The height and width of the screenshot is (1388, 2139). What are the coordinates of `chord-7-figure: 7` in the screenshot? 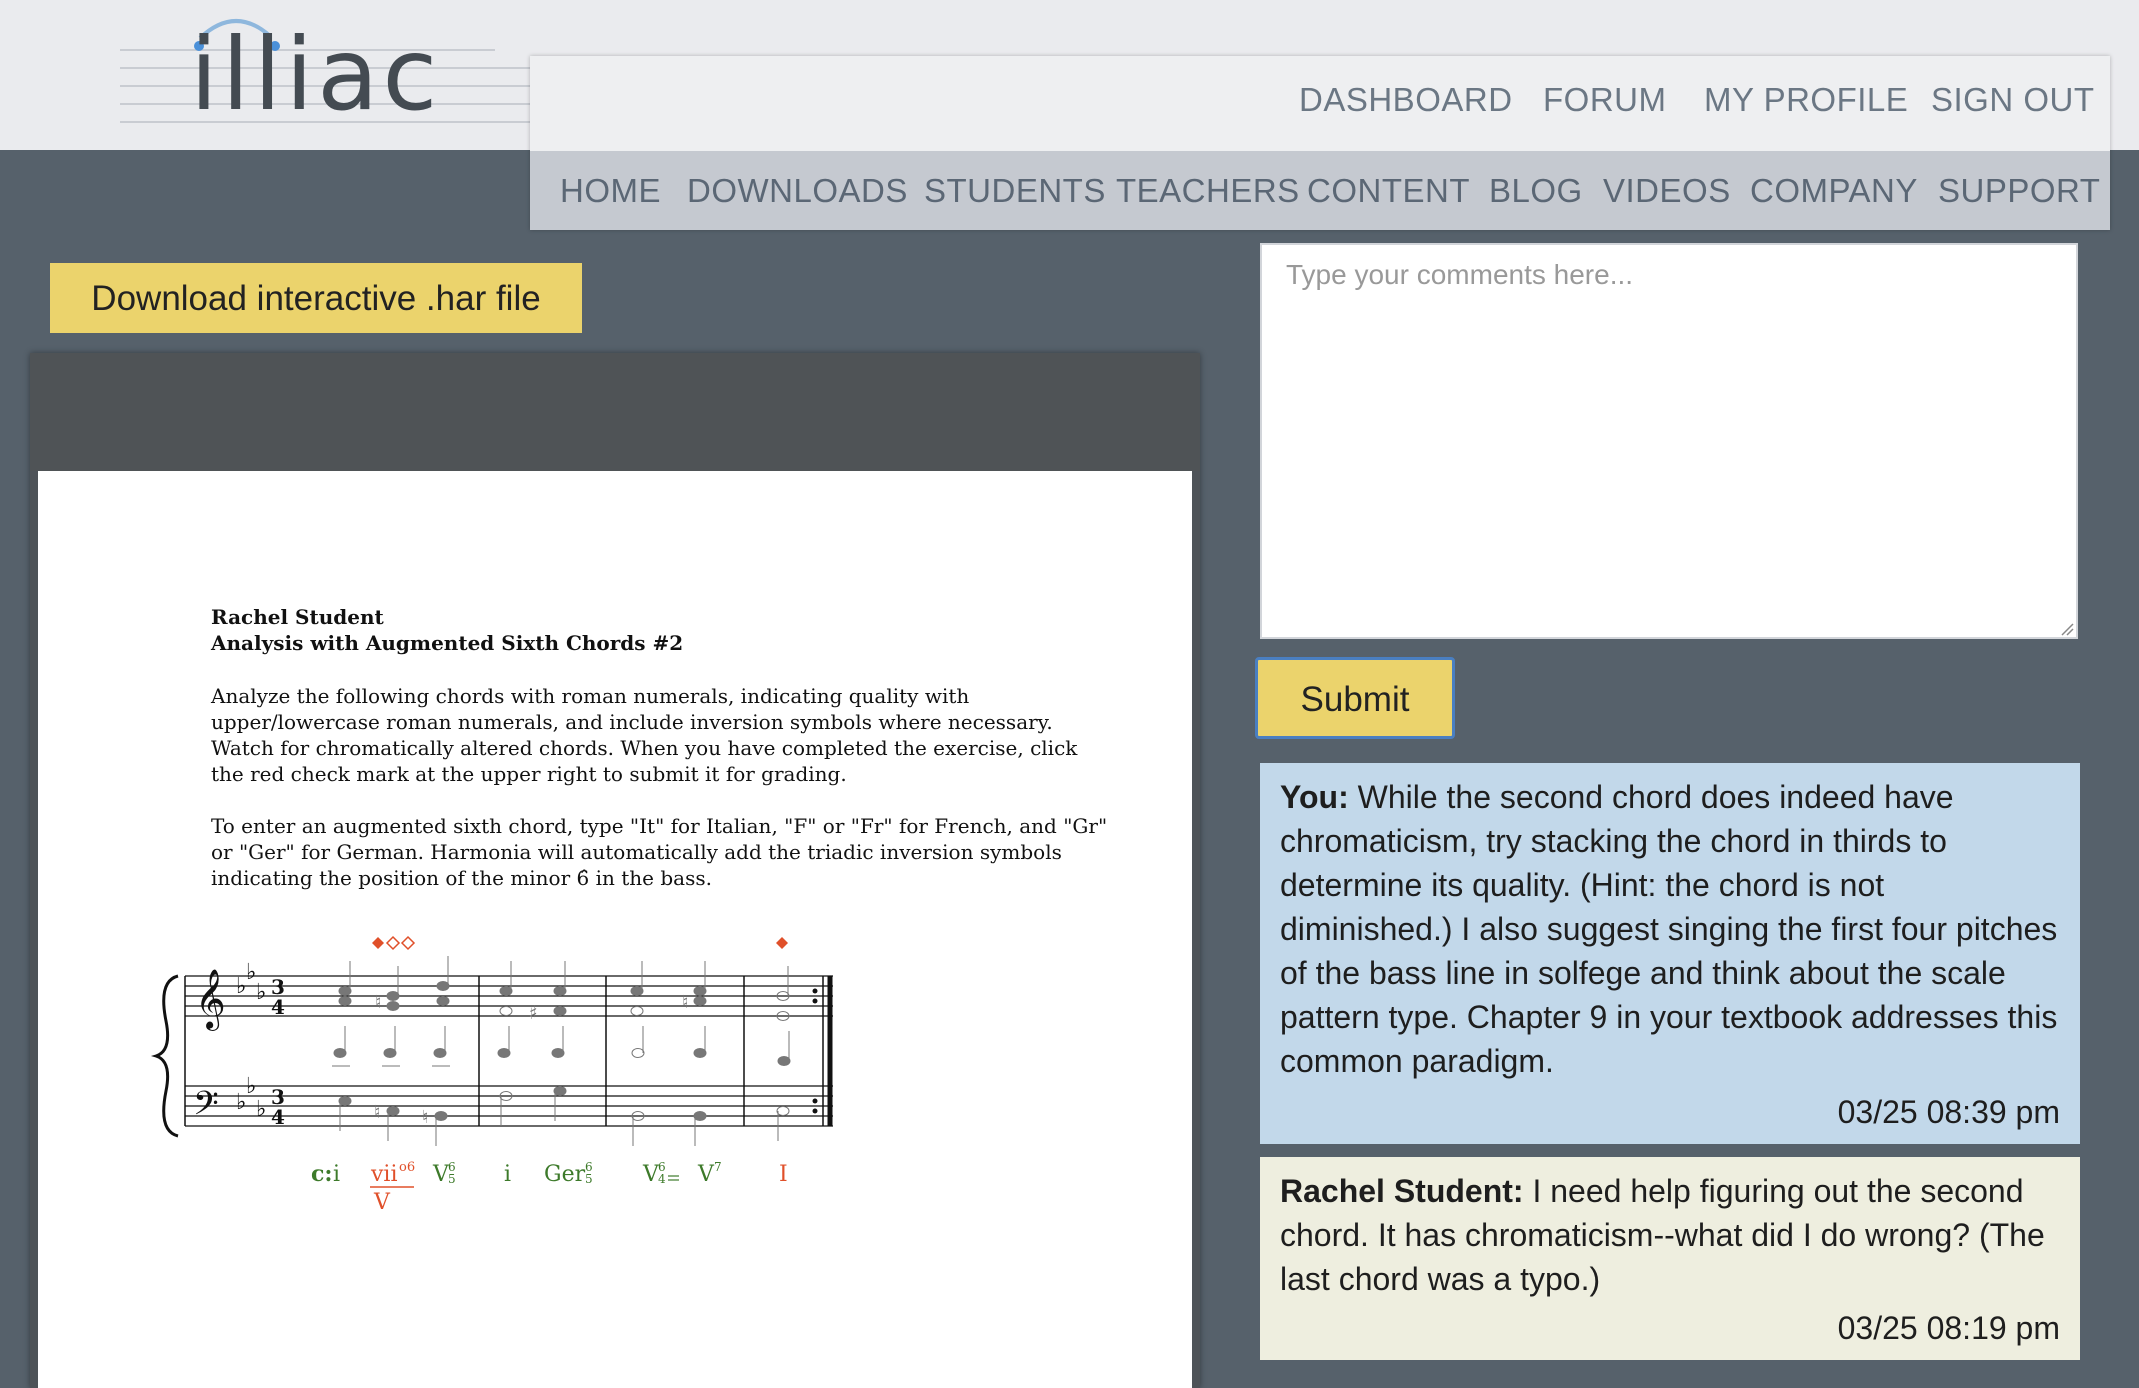 It's located at (718, 1167).